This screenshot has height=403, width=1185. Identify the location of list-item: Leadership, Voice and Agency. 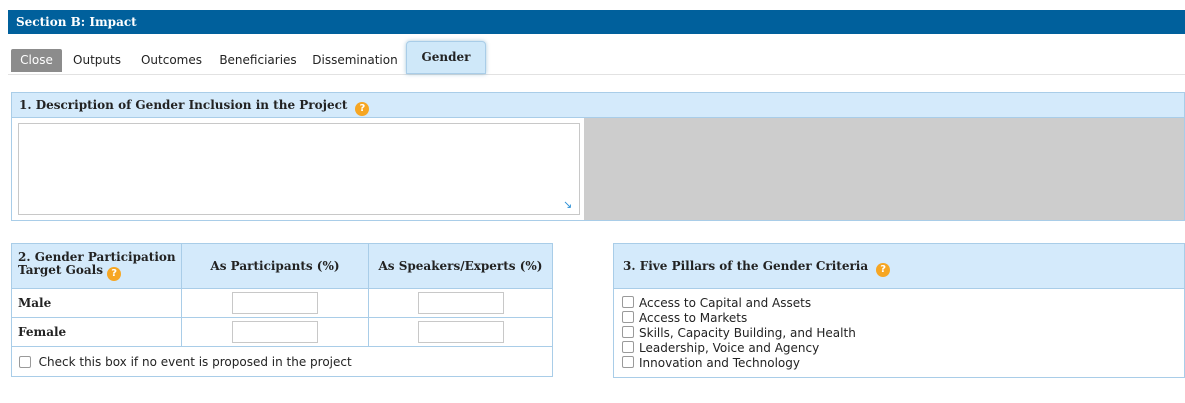
(903, 348).